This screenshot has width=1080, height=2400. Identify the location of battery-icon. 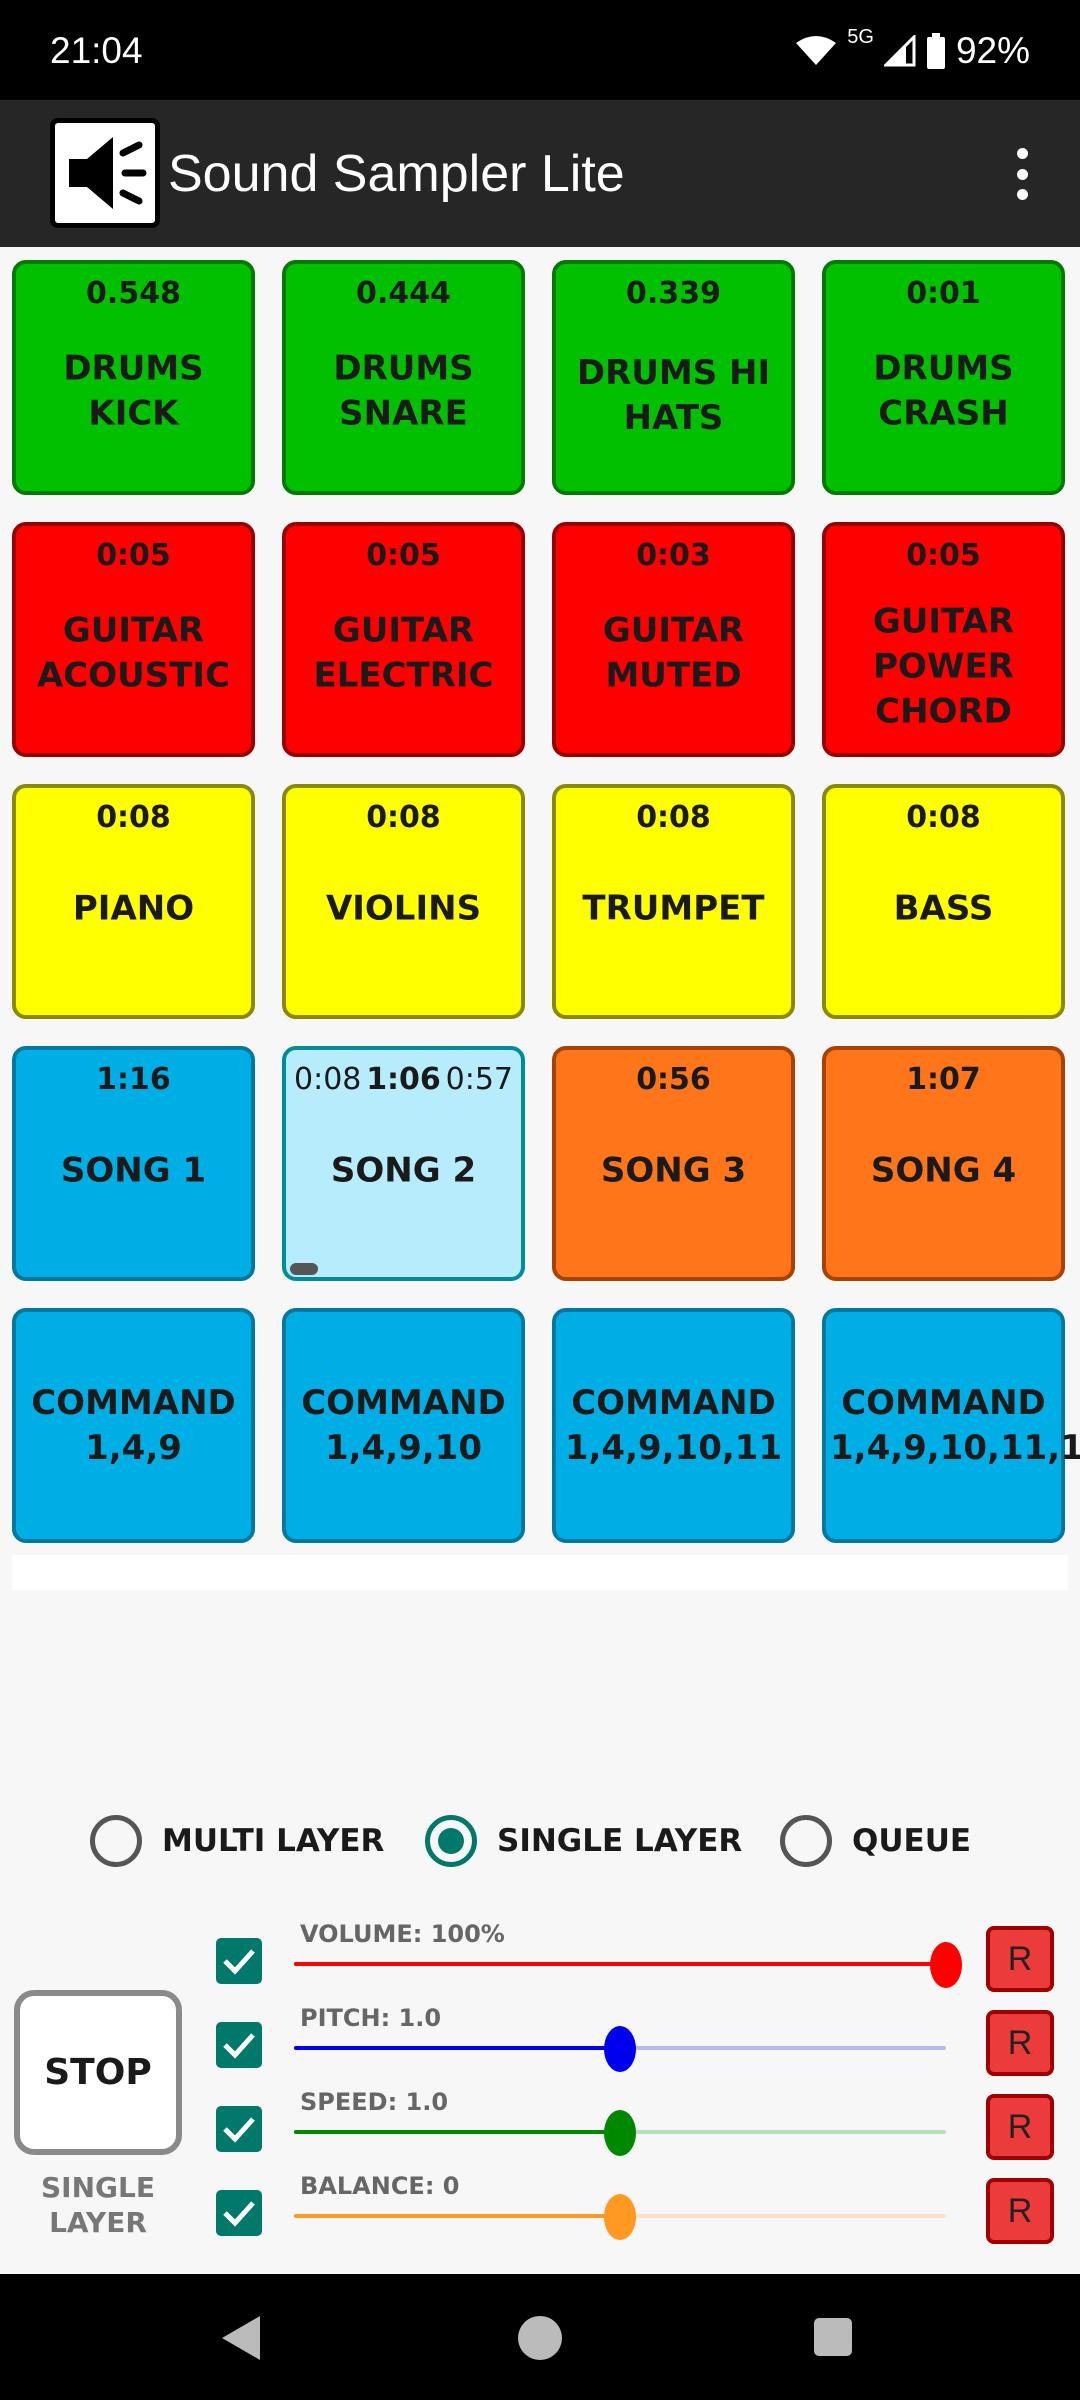
(935, 51).